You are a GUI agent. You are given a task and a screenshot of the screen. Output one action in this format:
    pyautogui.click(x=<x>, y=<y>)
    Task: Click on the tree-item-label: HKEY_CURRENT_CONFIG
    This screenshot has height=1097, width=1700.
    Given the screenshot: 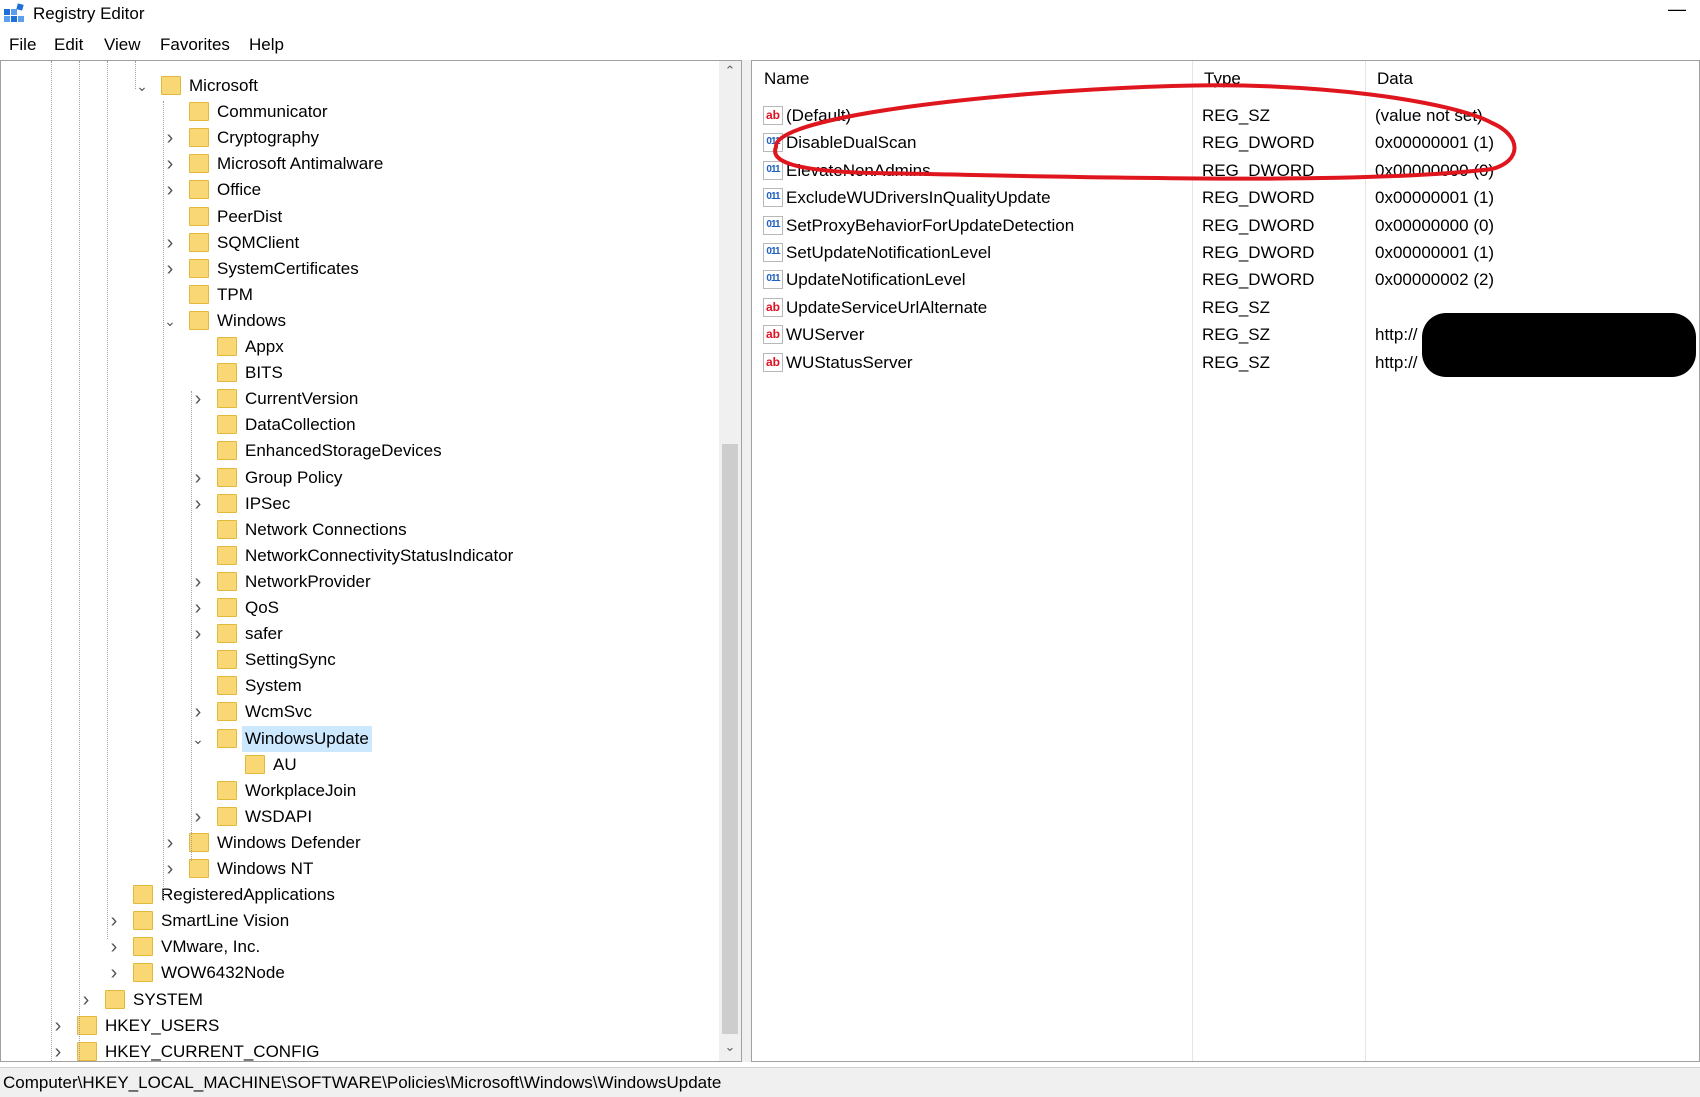 What is the action you would take?
    pyautogui.click(x=212, y=1051)
    